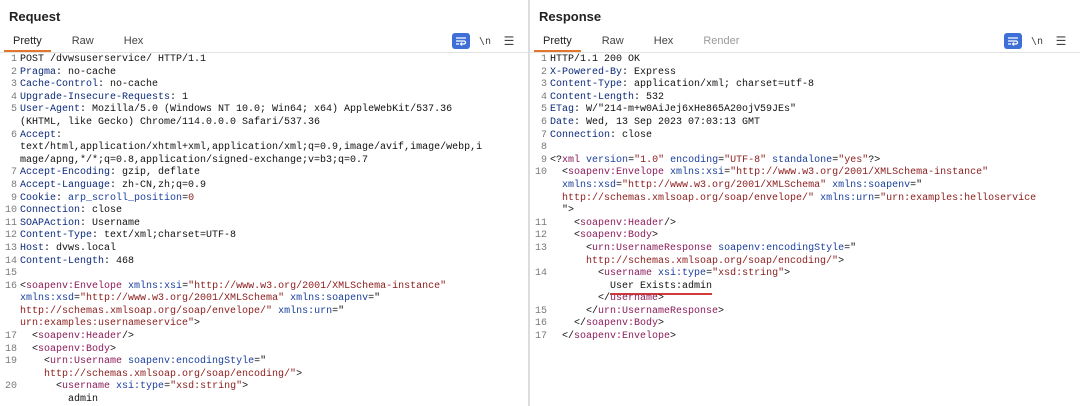  Describe the element at coordinates (580, 135) in the screenshot. I see `code-token: Connection` at that location.